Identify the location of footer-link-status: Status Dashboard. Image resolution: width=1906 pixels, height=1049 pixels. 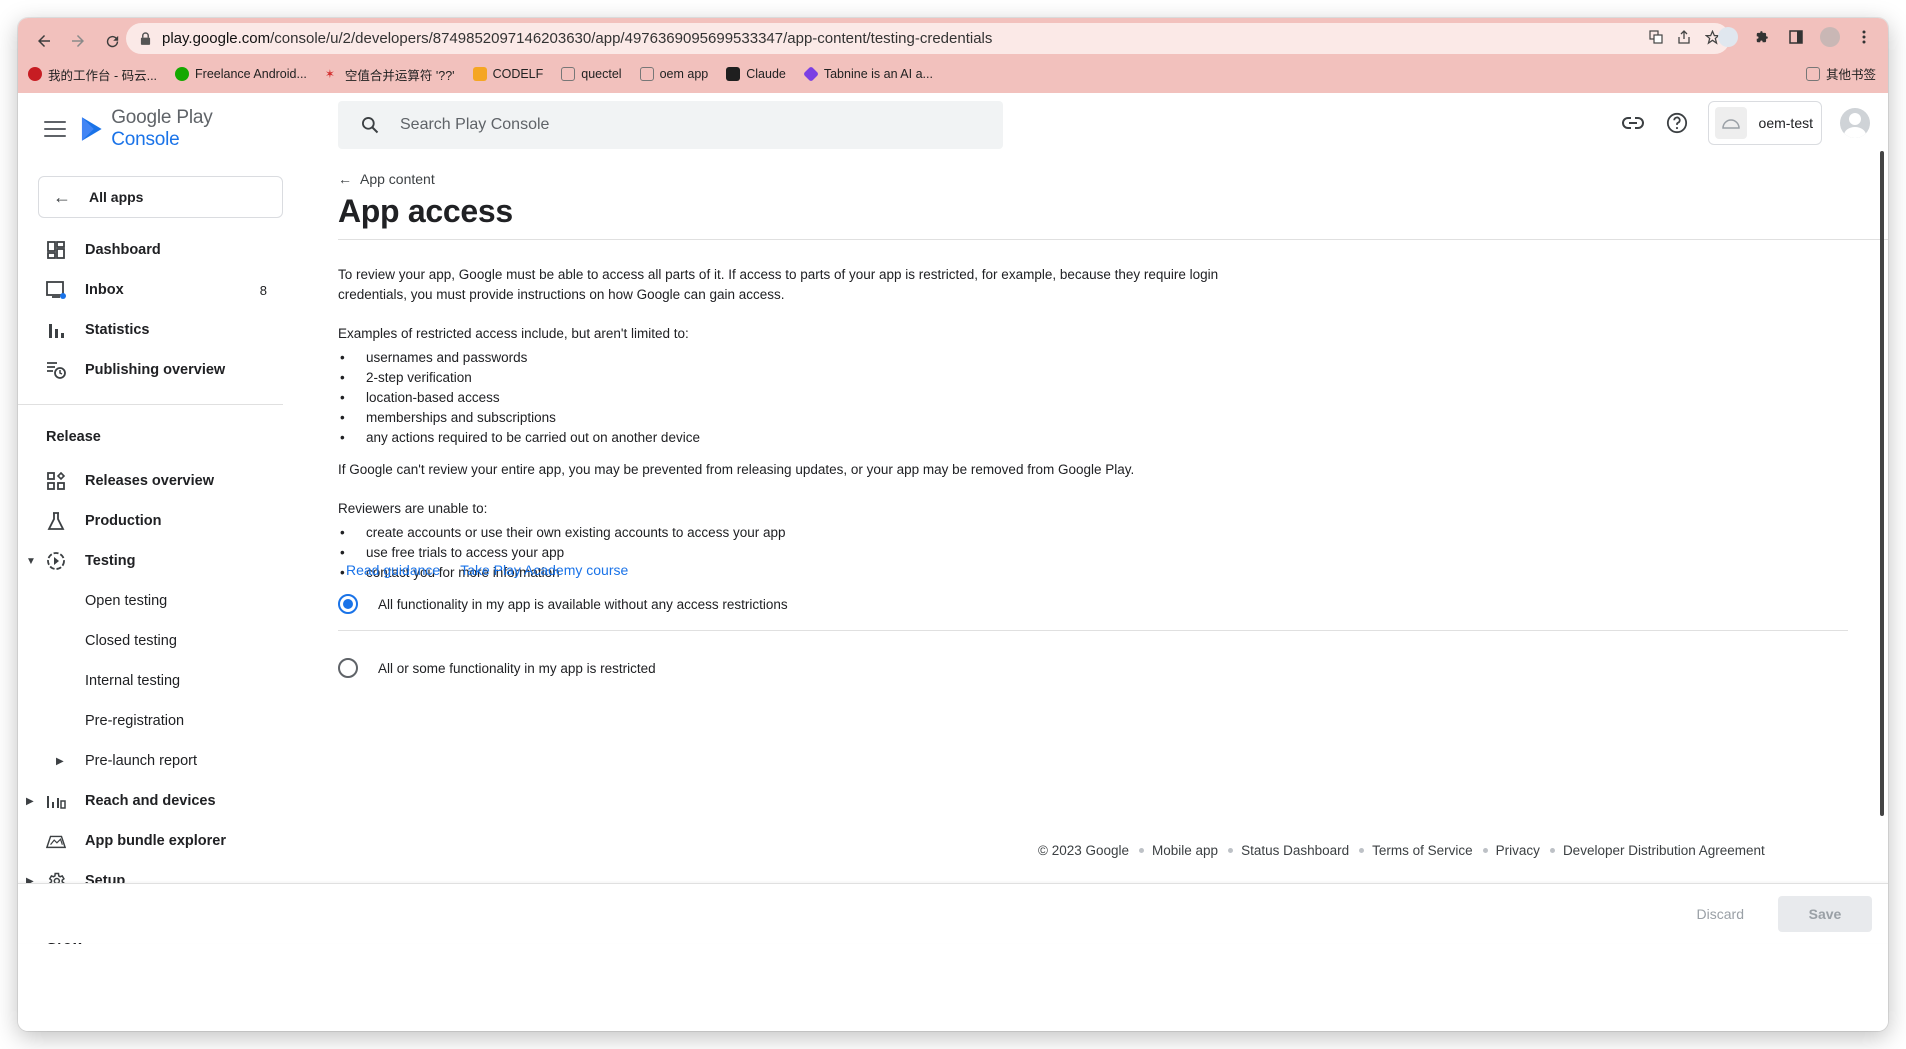
(1295, 850).